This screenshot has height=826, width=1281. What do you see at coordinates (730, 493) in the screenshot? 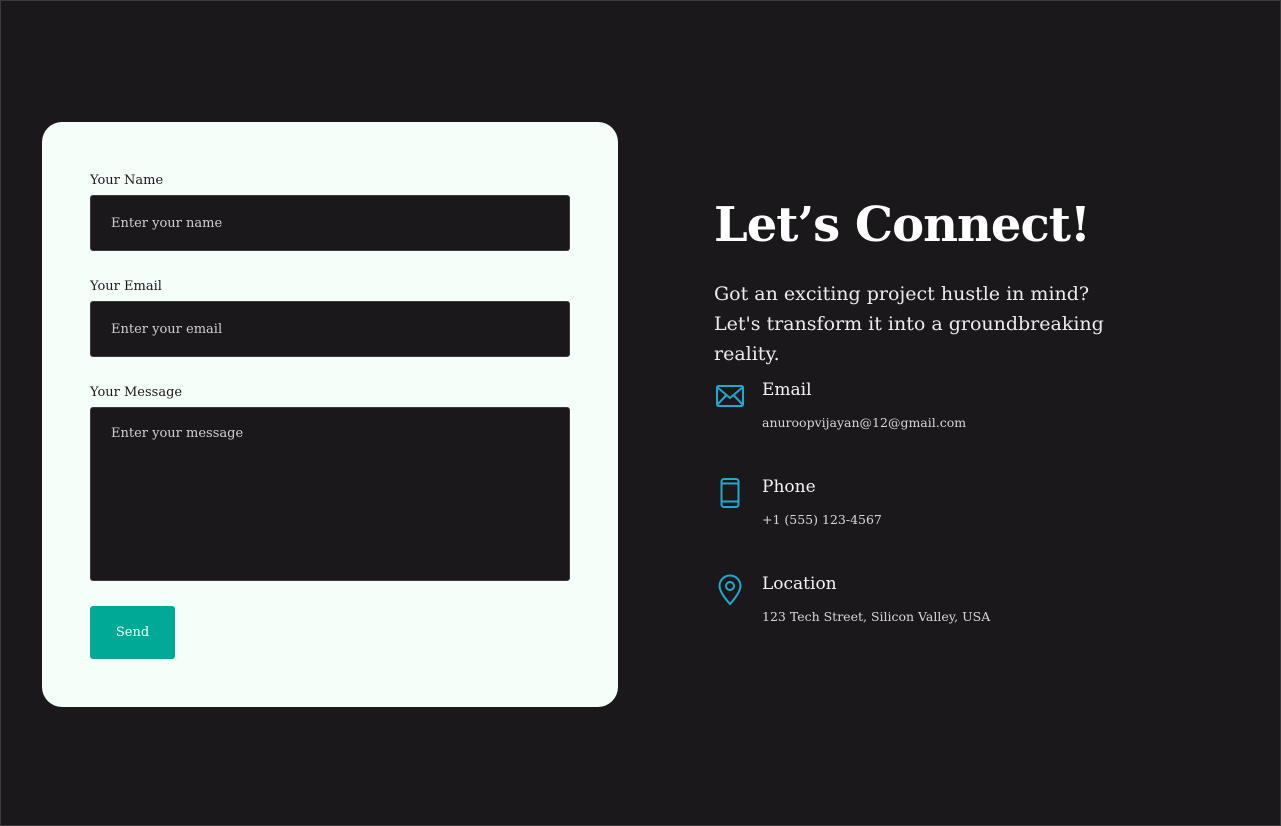
I see `phone-icon` at bounding box center [730, 493].